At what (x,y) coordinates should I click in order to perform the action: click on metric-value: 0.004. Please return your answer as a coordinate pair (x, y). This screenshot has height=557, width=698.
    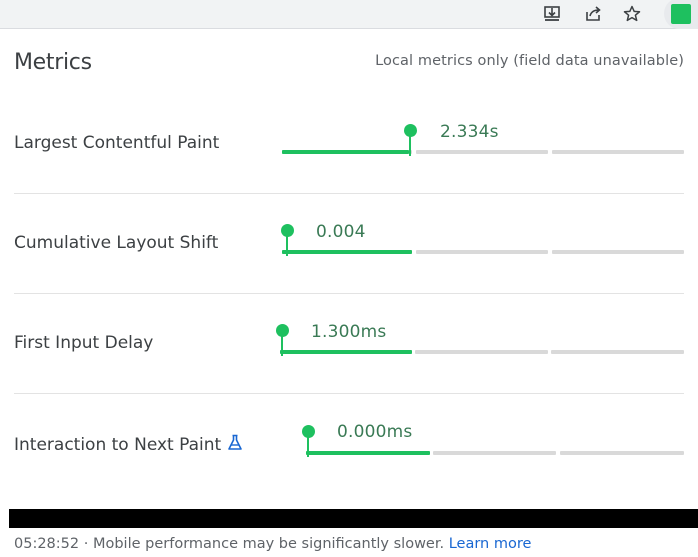
    Looking at the image, I should click on (341, 232).